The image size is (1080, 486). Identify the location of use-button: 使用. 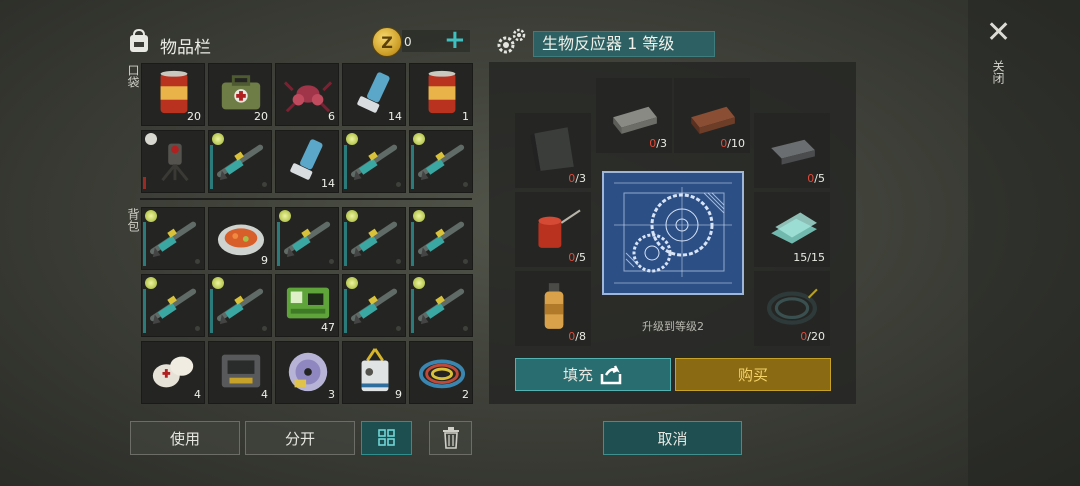
(185, 438).